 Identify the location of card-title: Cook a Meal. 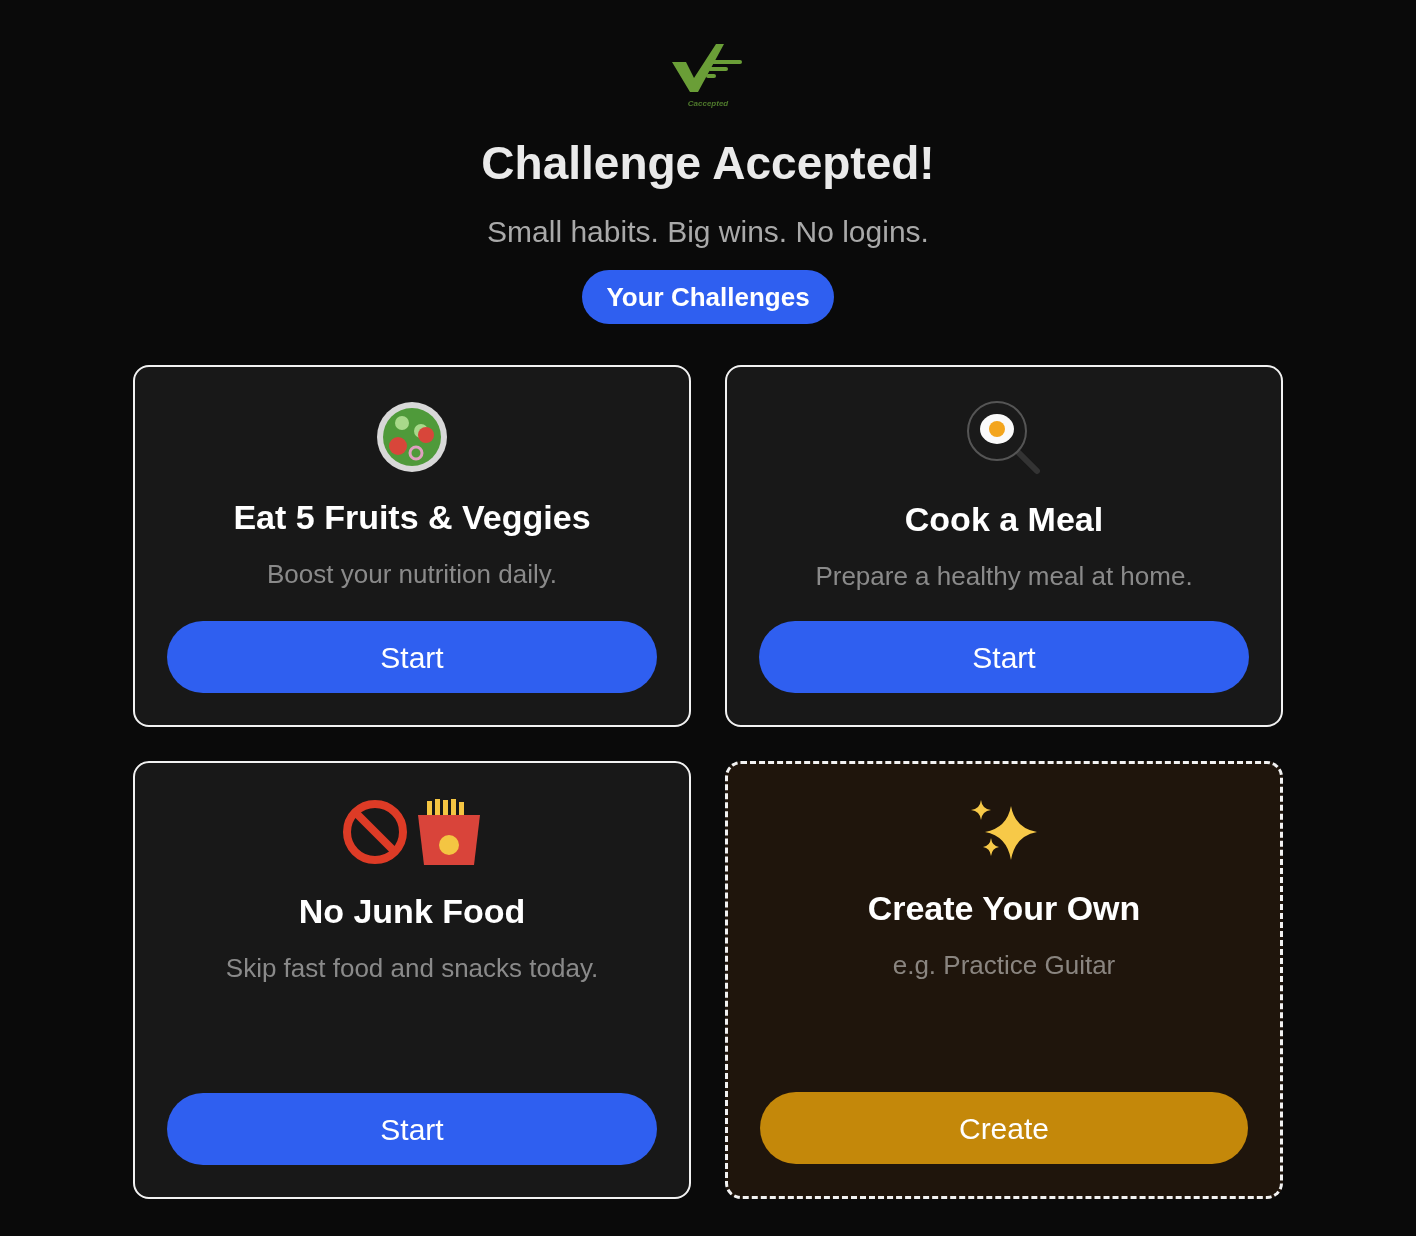
(1004, 520).